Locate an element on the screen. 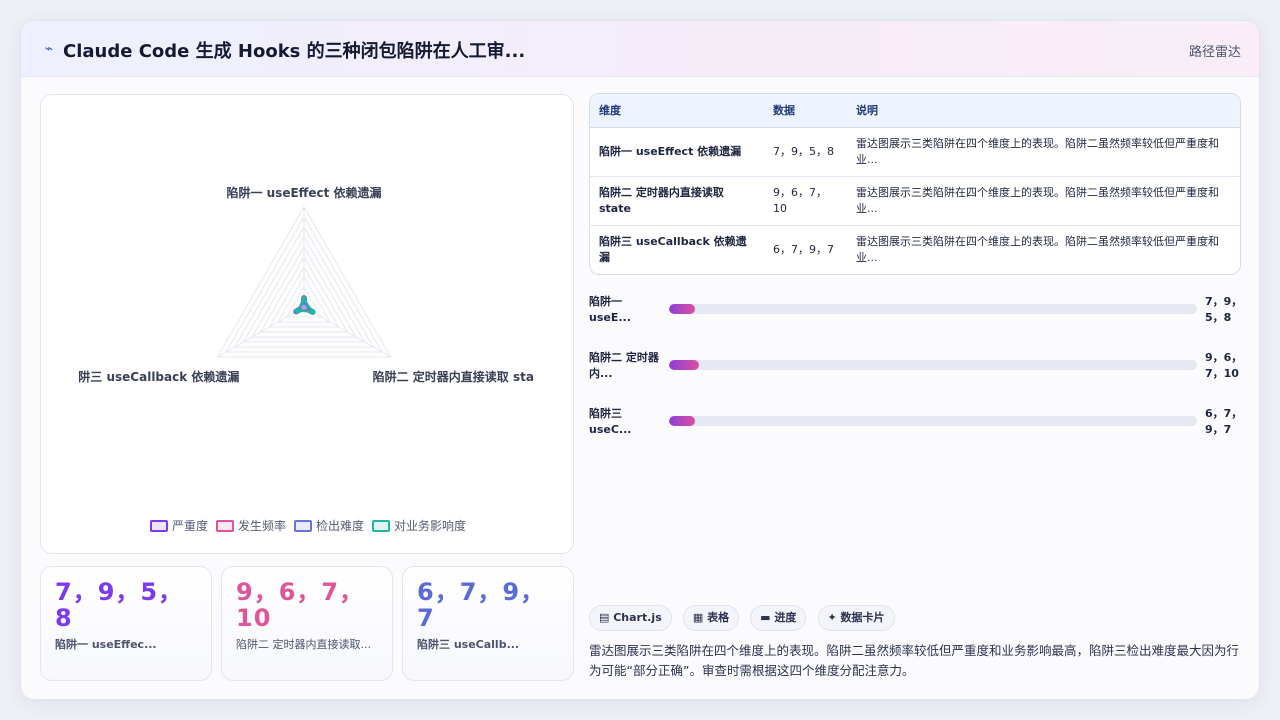 Image resolution: width=1280 pixels, height=720 pixels. legend-label: 对业务影响度 is located at coordinates (430, 526).